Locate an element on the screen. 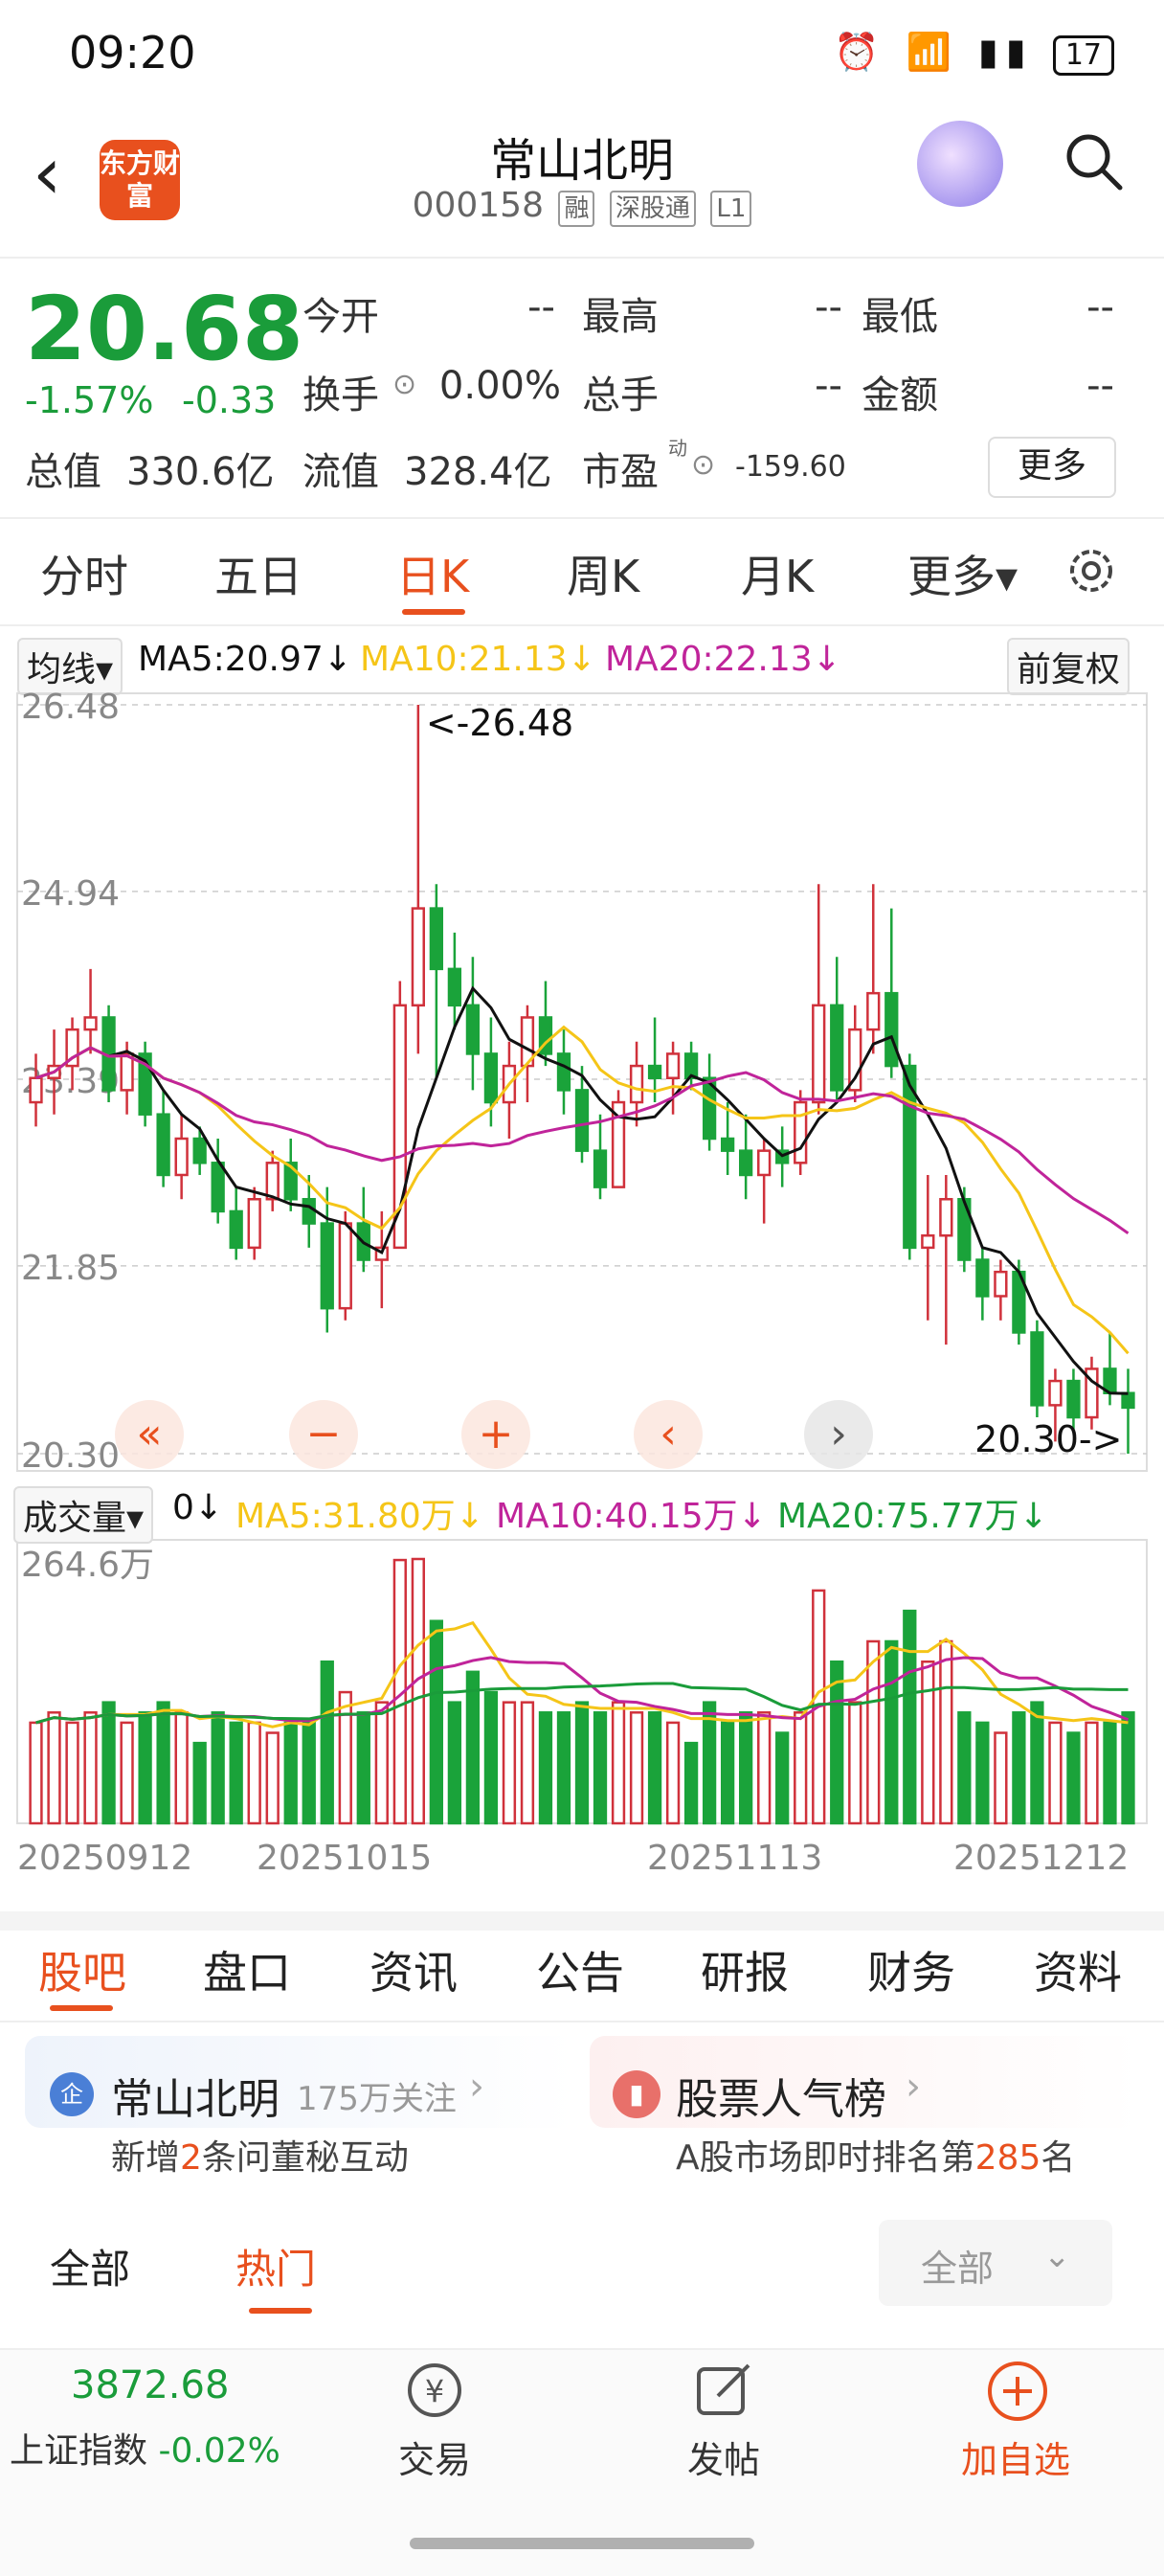 The height and width of the screenshot is (2576, 1164). add-watchlist-label: 加自选 is located at coordinates (1016, 2456).